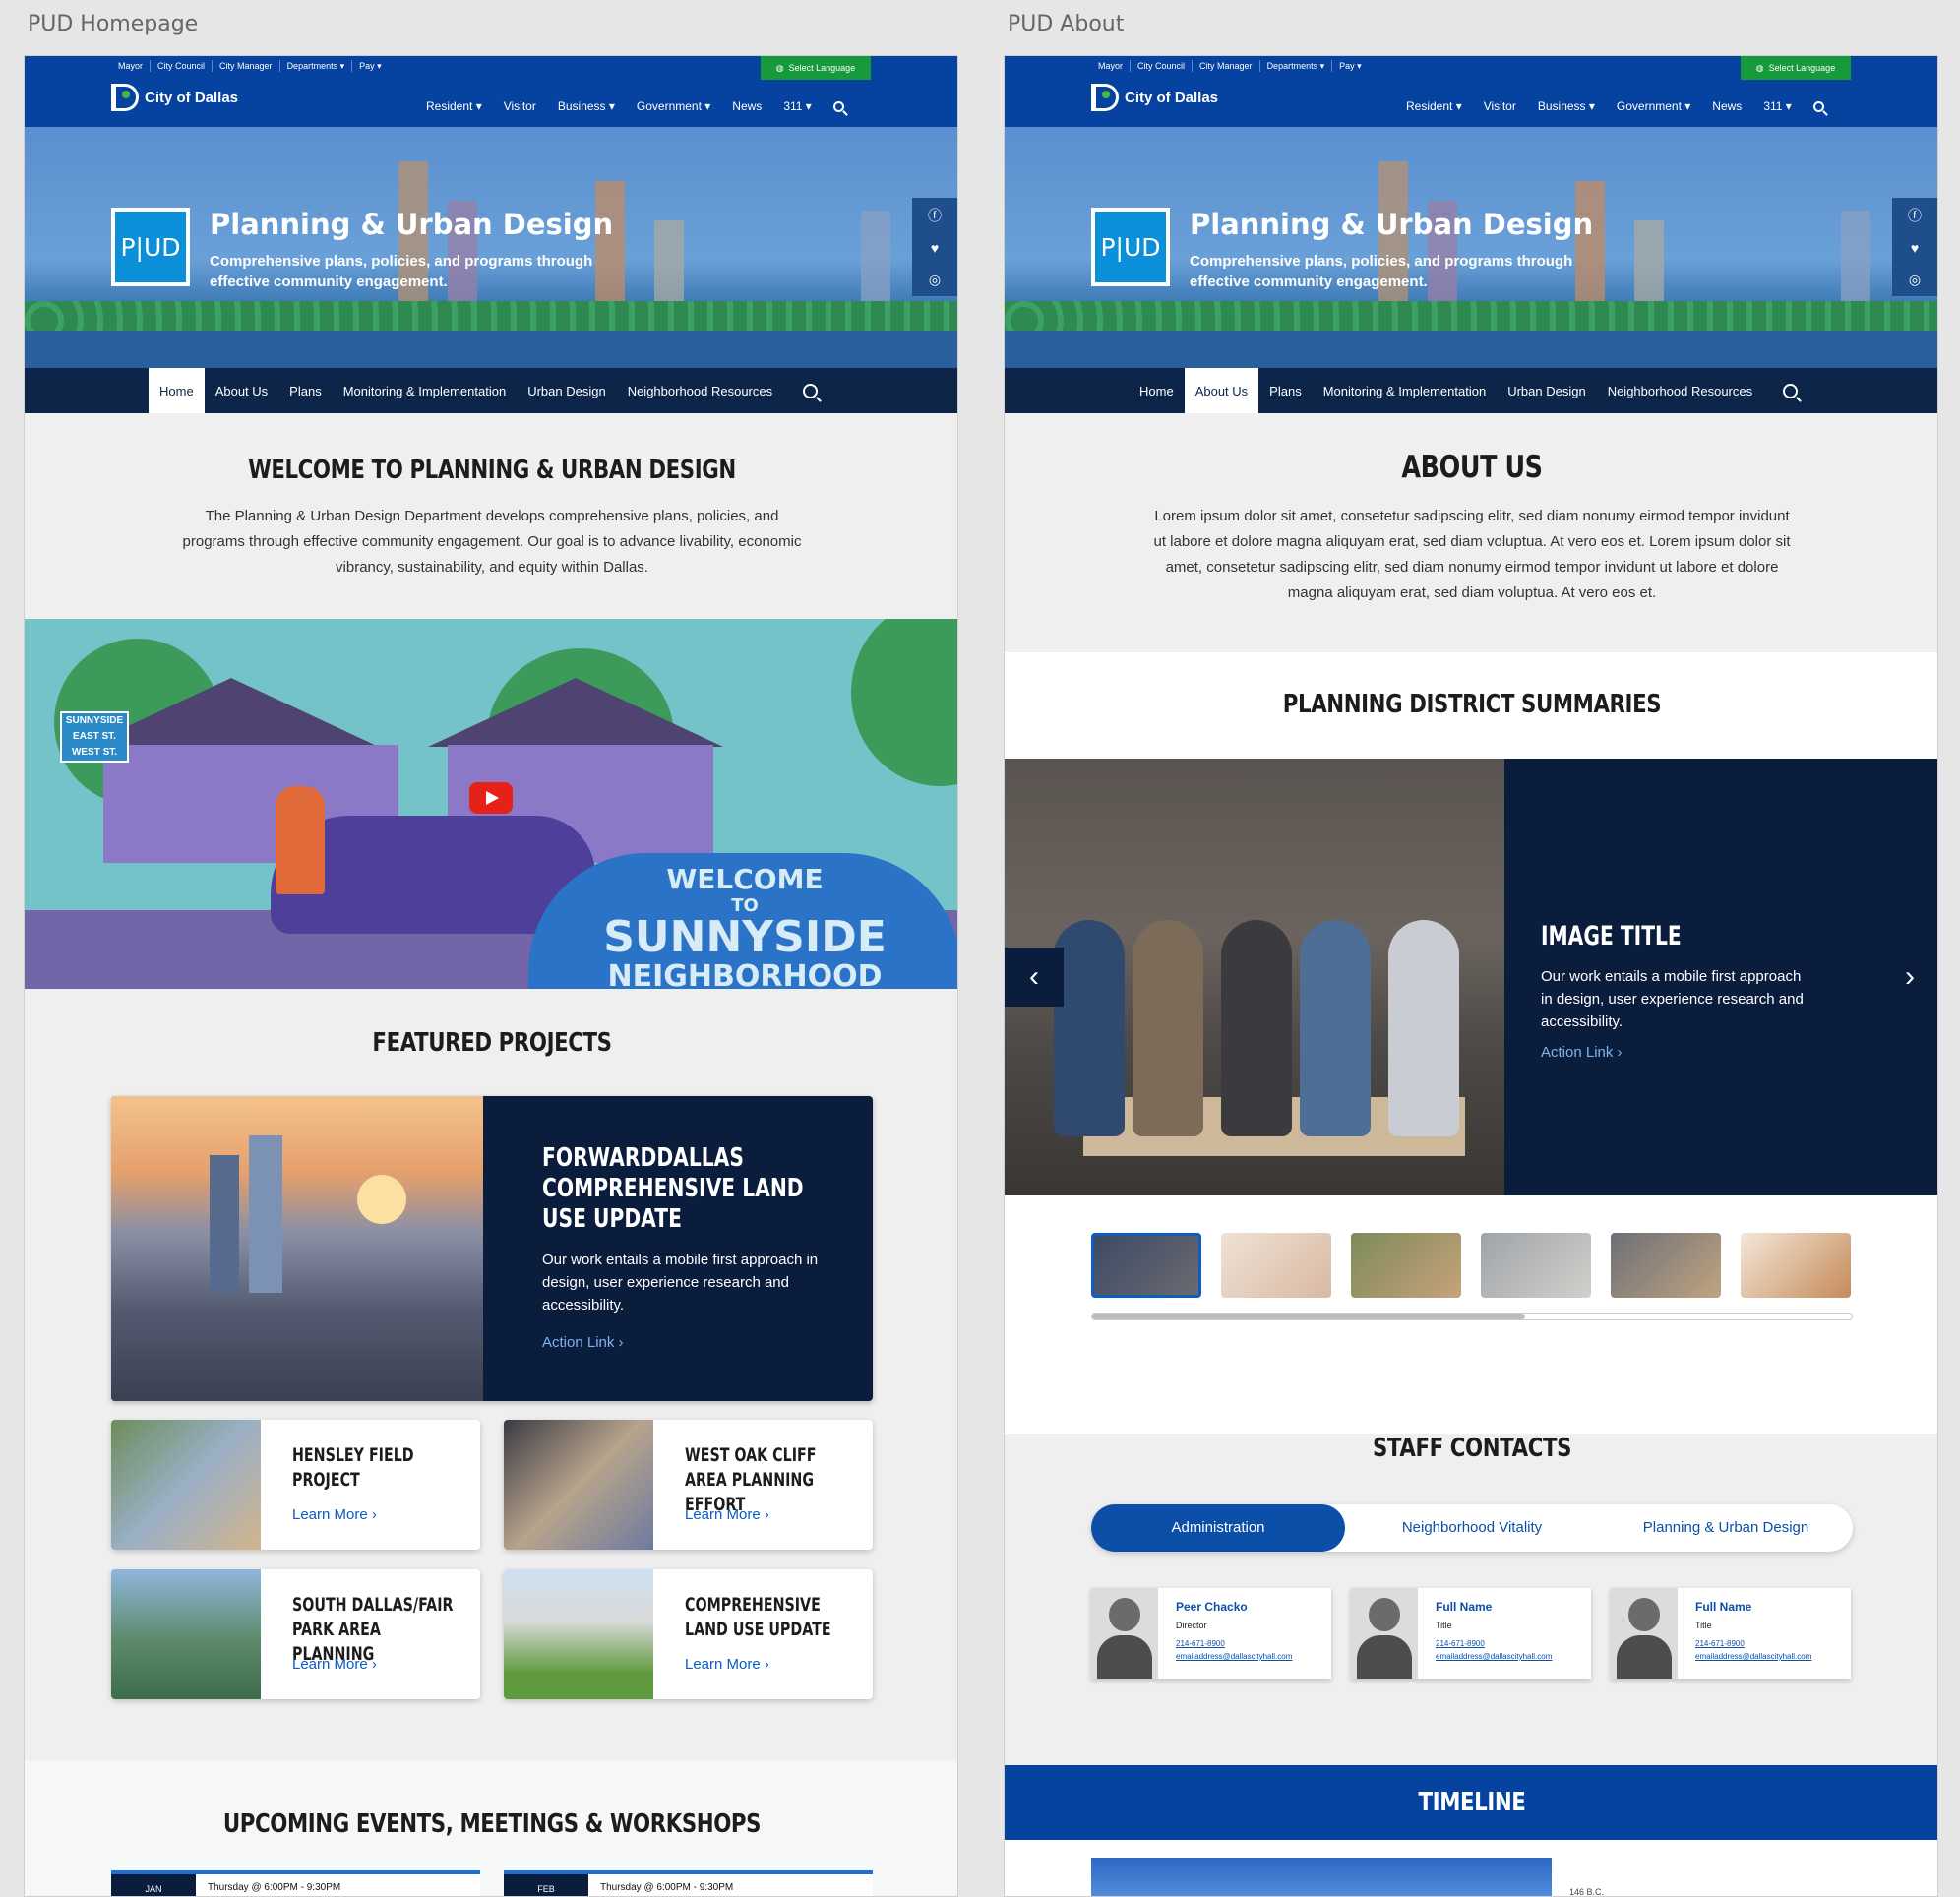 The image size is (1960, 1897). Describe the element at coordinates (684, 1342) in the screenshot. I see `featured-action-link: Action Link ›` at that location.